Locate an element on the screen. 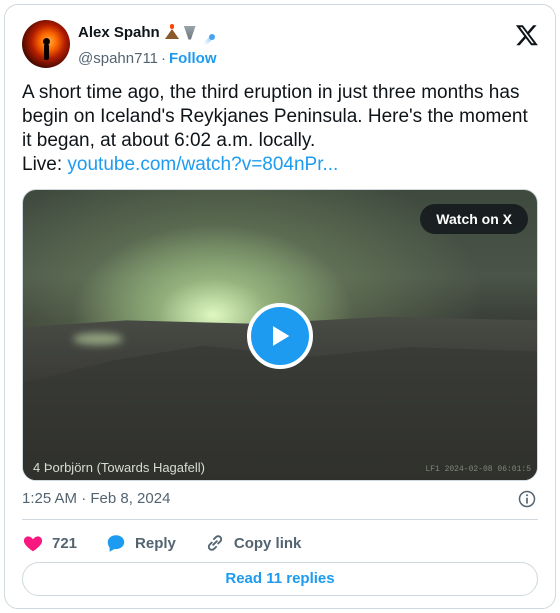 Image resolution: width=560 pixels, height=613 pixels. author-name: Alex Spahn is located at coordinates (119, 32).